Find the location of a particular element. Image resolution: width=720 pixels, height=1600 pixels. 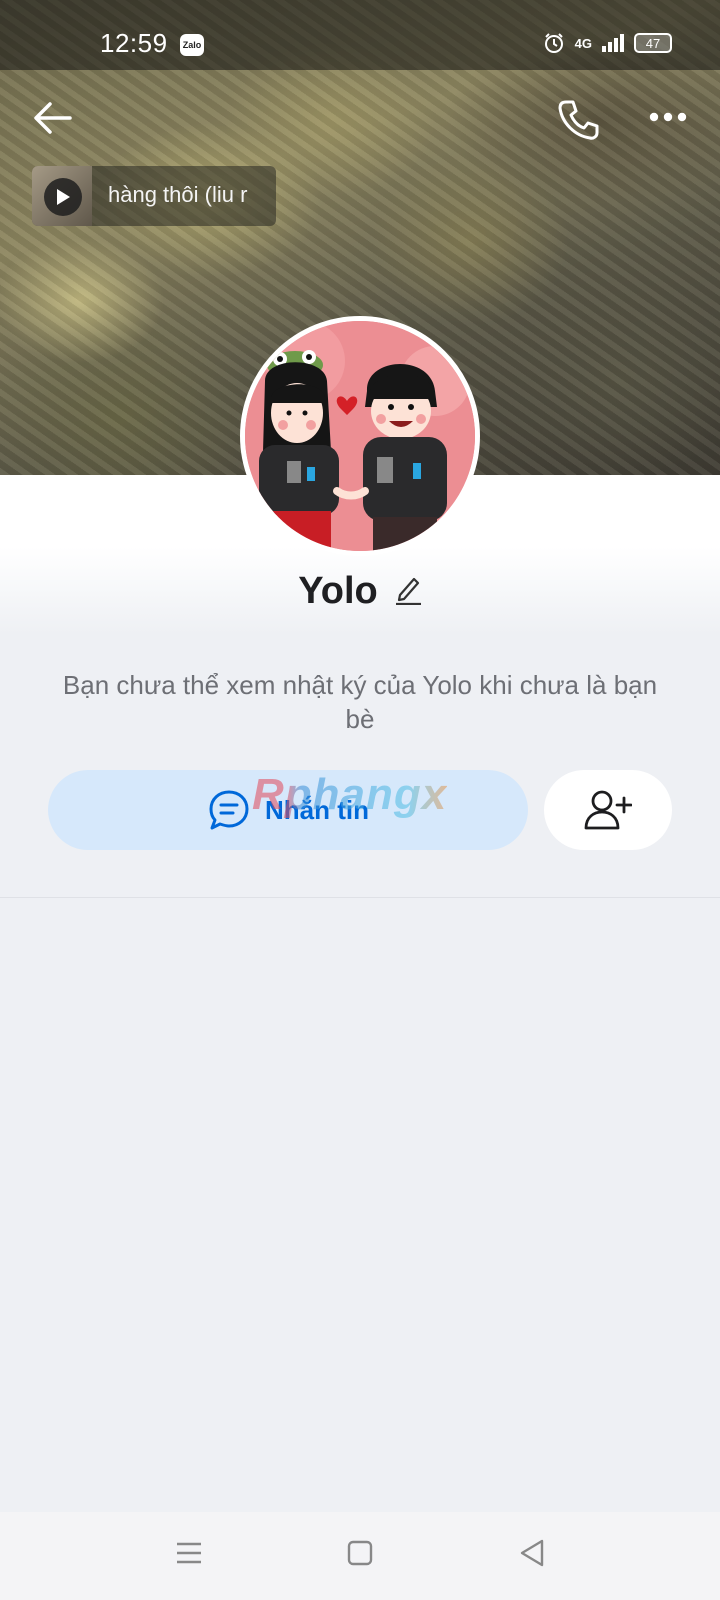

menu-icon is located at coordinates (189, 1553).